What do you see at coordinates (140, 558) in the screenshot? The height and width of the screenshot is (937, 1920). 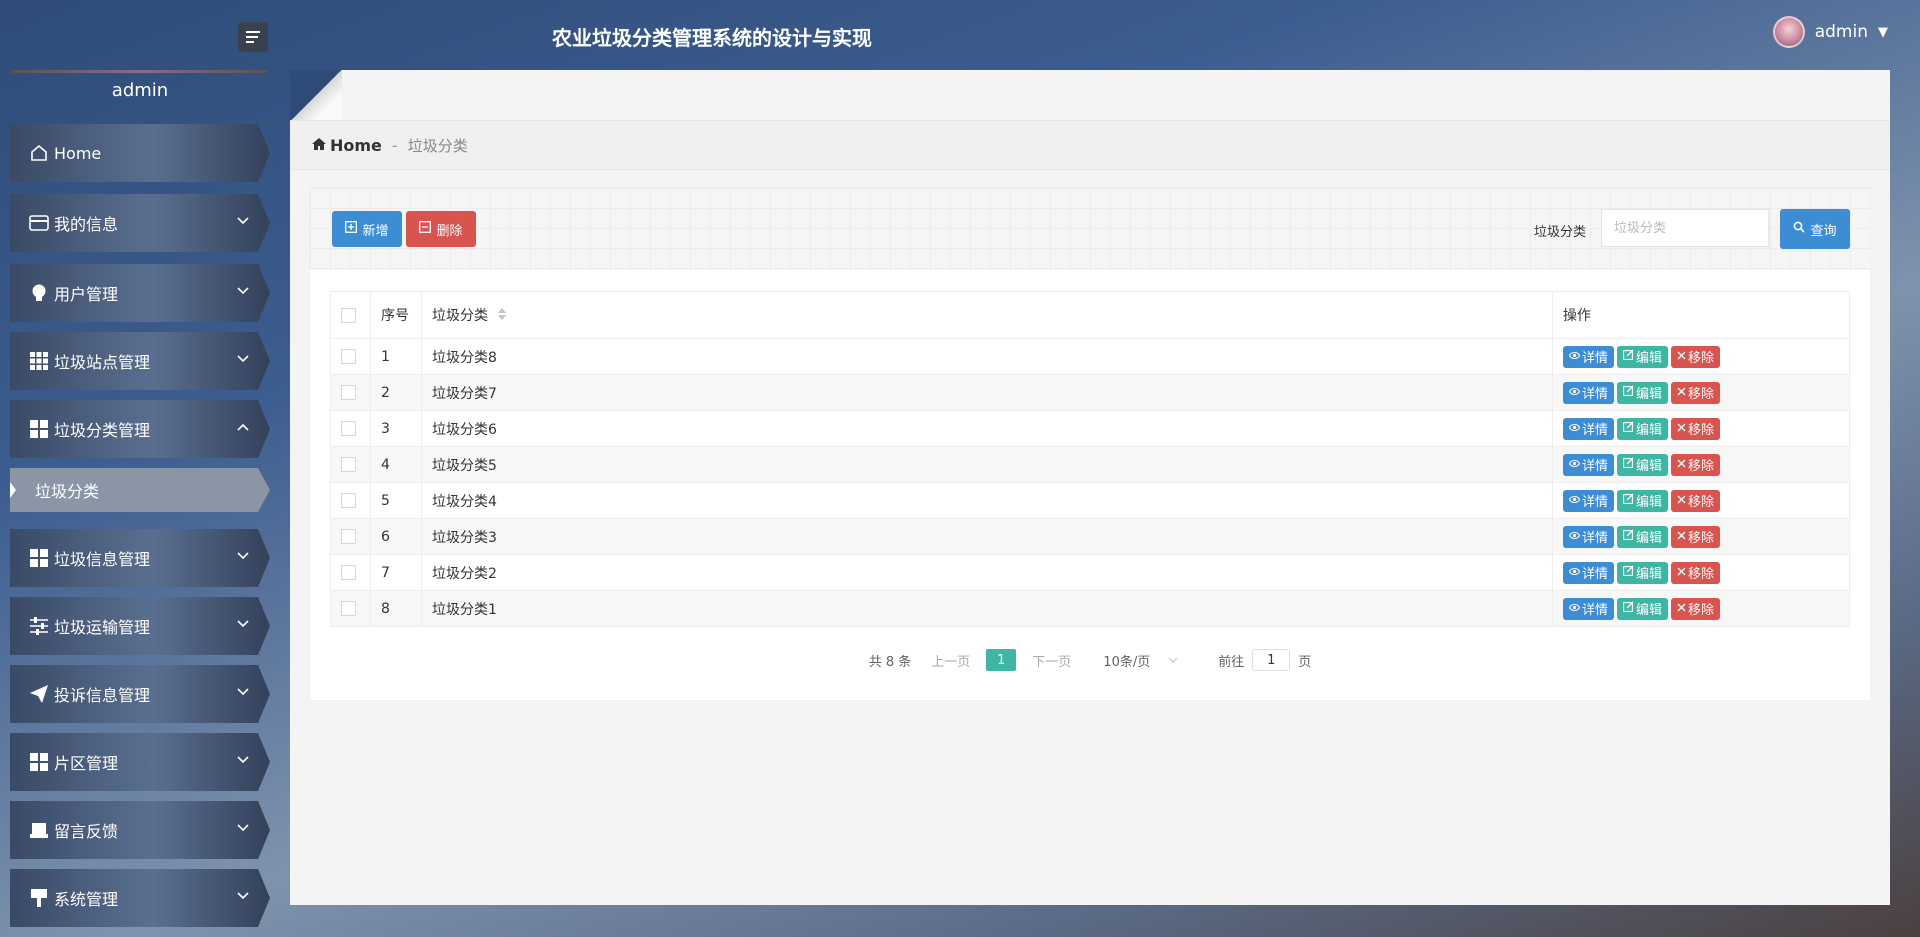 I see `sidebar-item-info-management: 垃圾信息管理` at bounding box center [140, 558].